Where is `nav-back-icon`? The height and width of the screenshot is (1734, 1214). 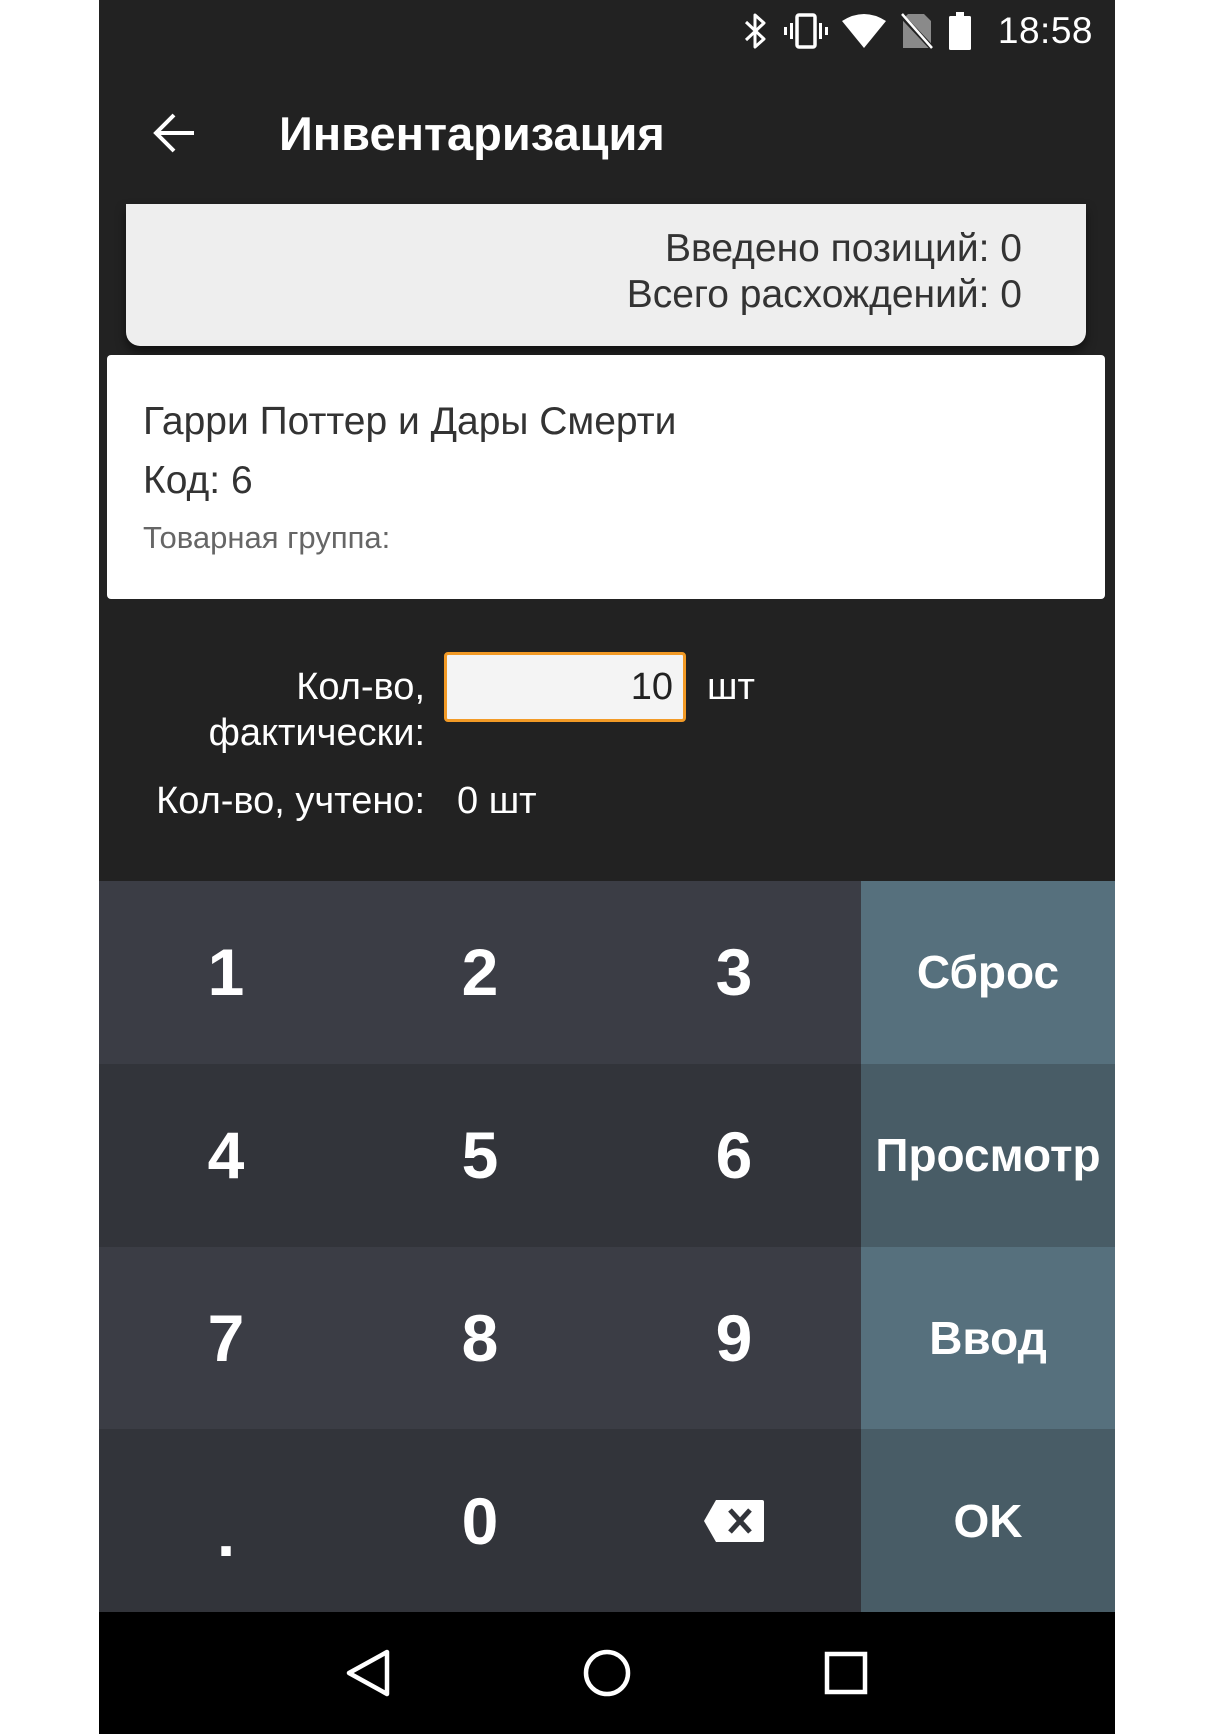 nav-back-icon is located at coordinates (368, 1673).